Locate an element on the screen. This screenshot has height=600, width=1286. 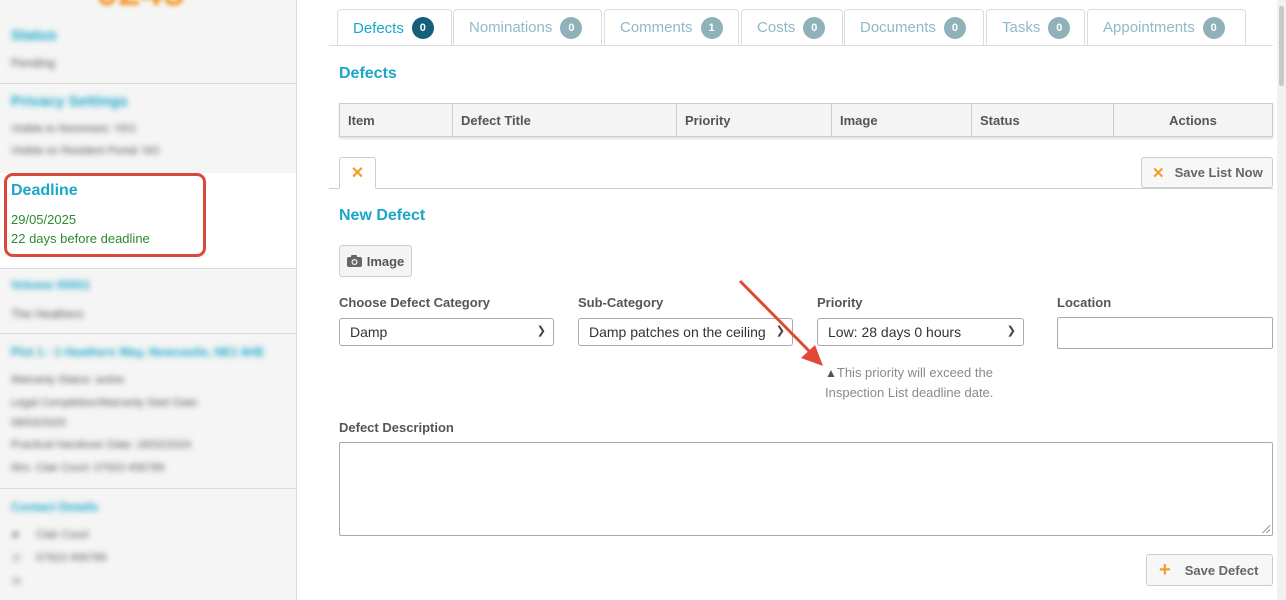
subcategory-label: Sub-Category is located at coordinates (621, 302).